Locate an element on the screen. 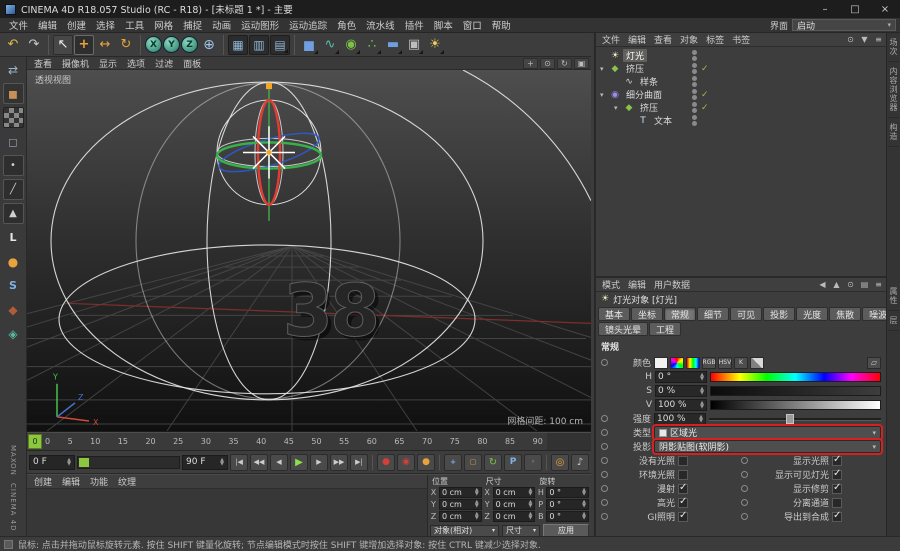 The image size is (900, 551). attribute-tab: 工程 is located at coordinates (665, 329).